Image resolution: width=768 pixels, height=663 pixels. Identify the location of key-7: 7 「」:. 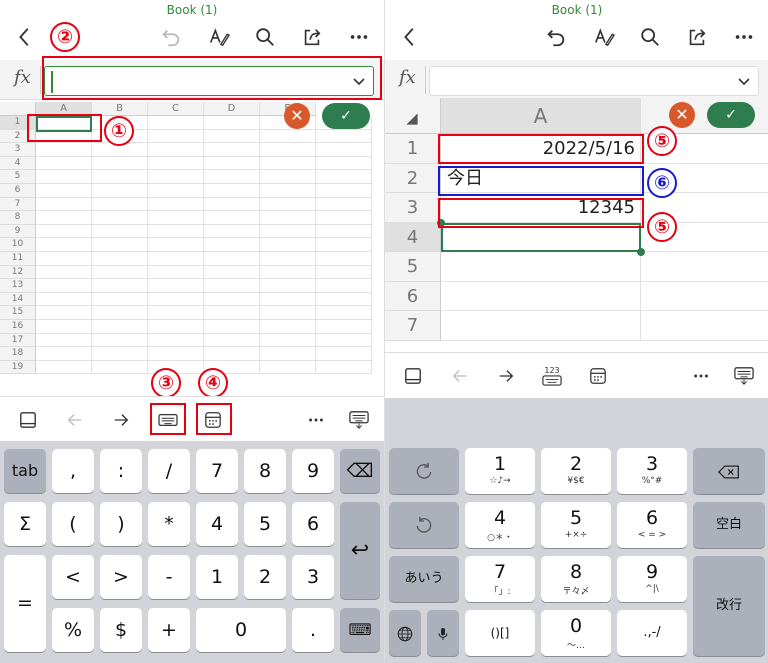
(500, 579).